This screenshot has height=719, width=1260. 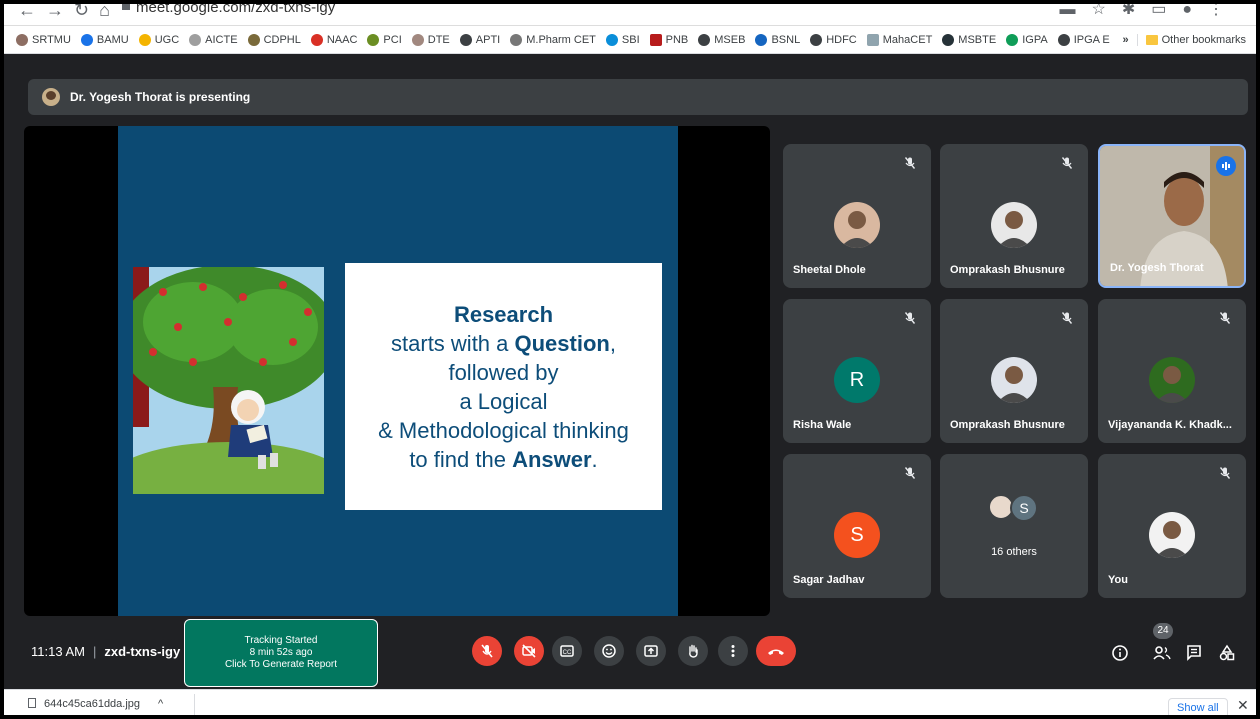 What do you see at coordinates (609, 651) in the screenshot?
I see `reactions-button` at bounding box center [609, 651].